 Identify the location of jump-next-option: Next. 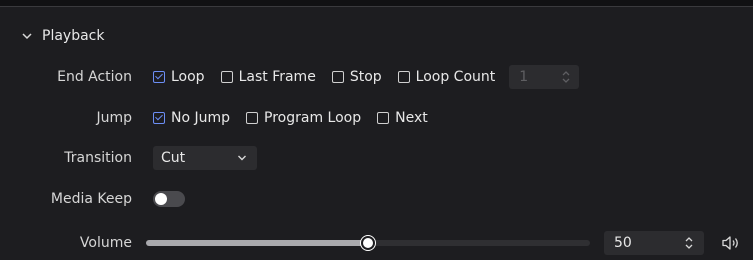
(402, 118).